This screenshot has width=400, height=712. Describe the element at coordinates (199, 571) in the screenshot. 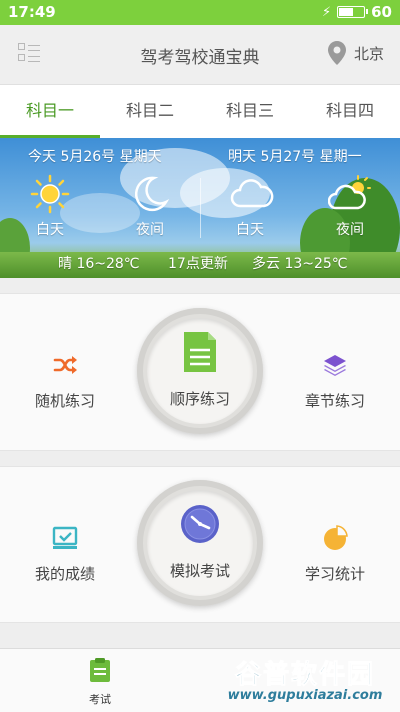

I see `mock-exam-label: 模拟考试` at that location.